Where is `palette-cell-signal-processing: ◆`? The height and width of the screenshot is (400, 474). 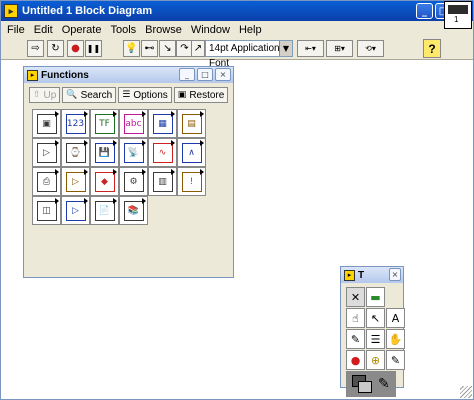 palette-cell-signal-processing: ◆ is located at coordinates (104, 181).